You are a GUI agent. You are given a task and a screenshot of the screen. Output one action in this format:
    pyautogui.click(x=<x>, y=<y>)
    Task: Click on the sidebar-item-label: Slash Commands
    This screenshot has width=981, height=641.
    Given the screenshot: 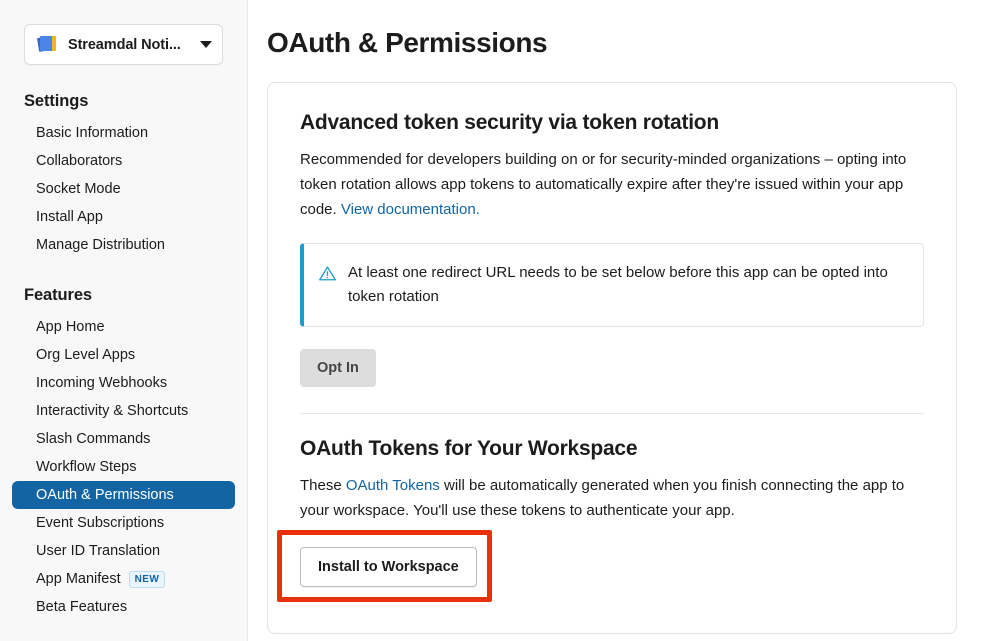 What is the action you would take?
    pyautogui.click(x=93, y=439)
    